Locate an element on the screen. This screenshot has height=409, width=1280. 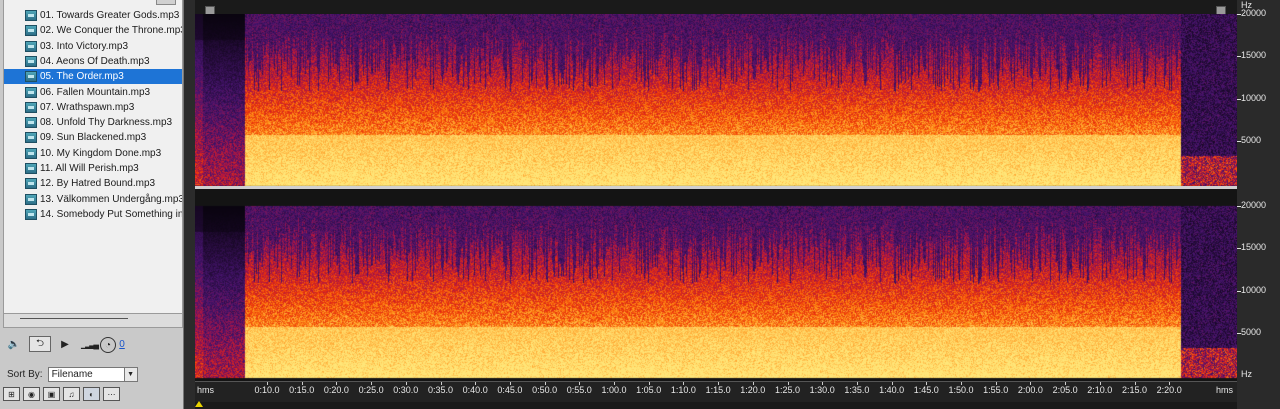
time-tick-label: hms is located at coordinates (206, 390).